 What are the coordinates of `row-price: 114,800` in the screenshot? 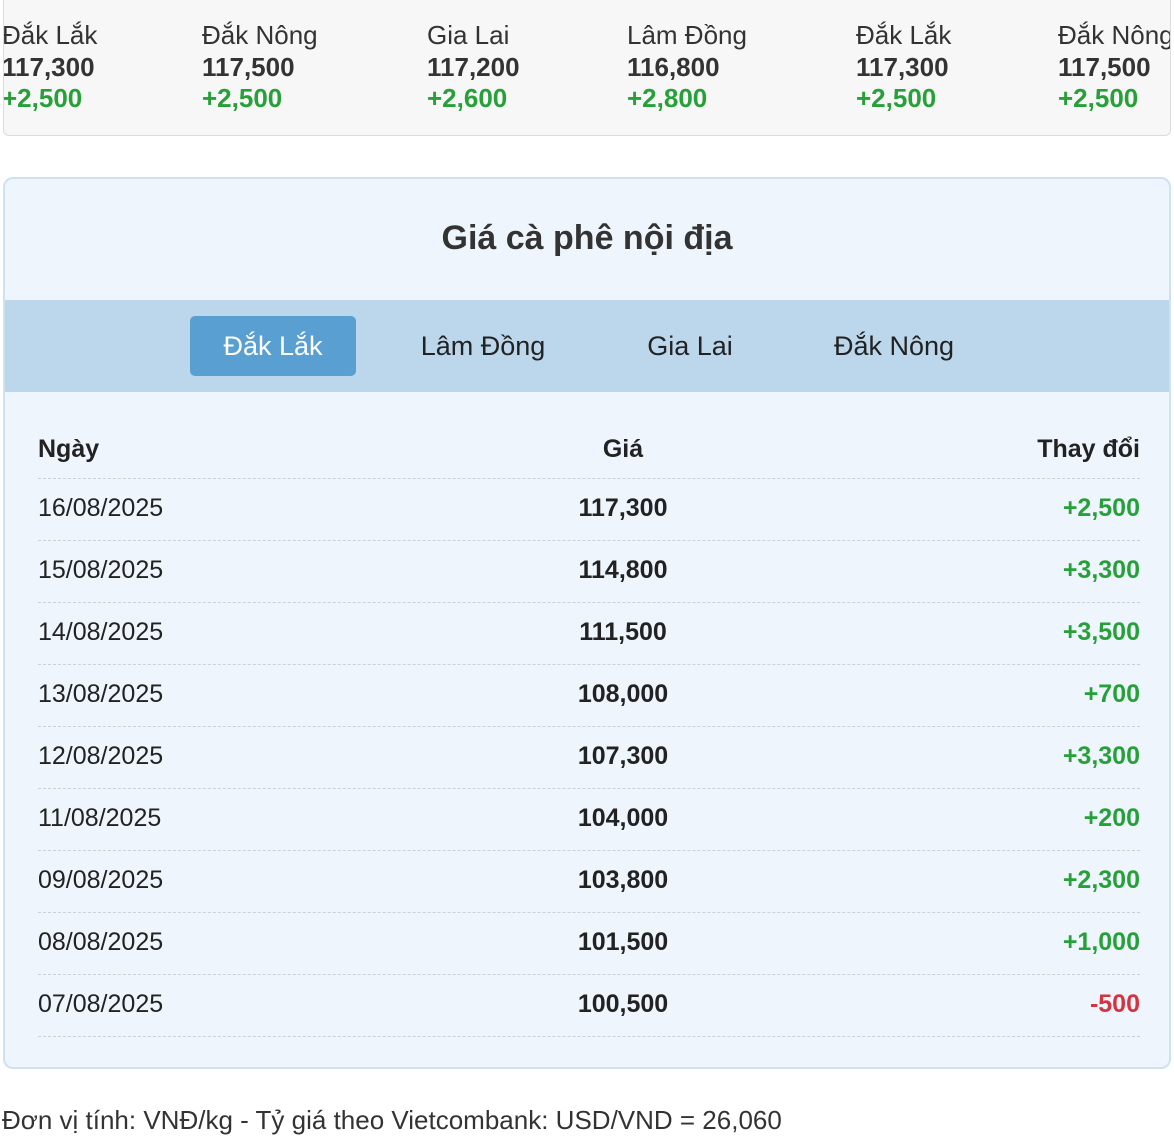 It's located at (623, 570).